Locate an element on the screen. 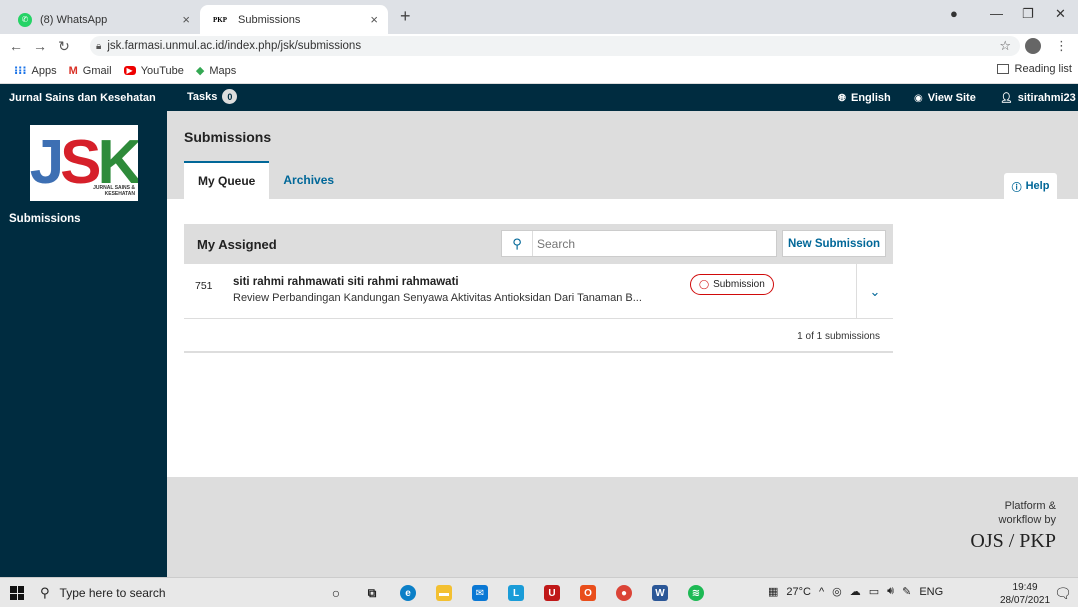  brand-line-1: Platform & is located at coordinates (1030, 506).